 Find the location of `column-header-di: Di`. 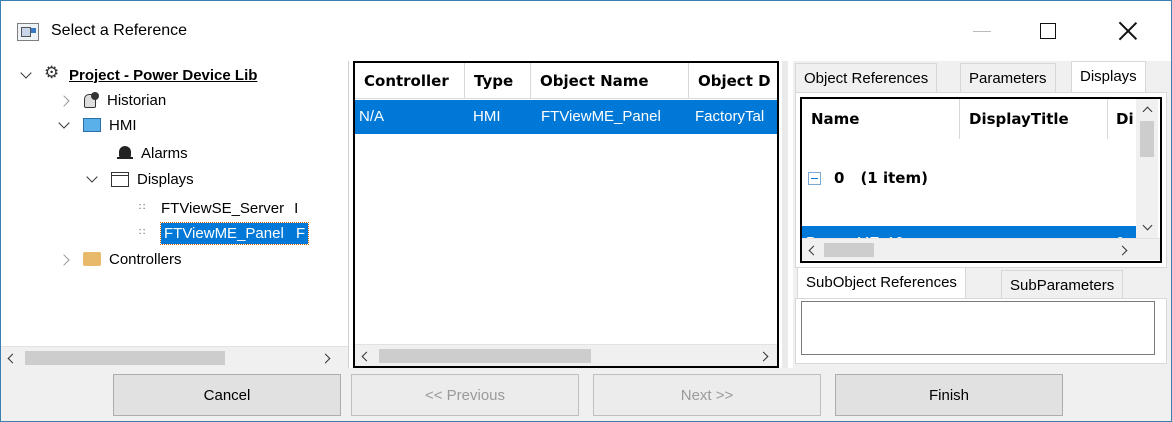

column-header-di: Di is located at coordinates (1123, 119).